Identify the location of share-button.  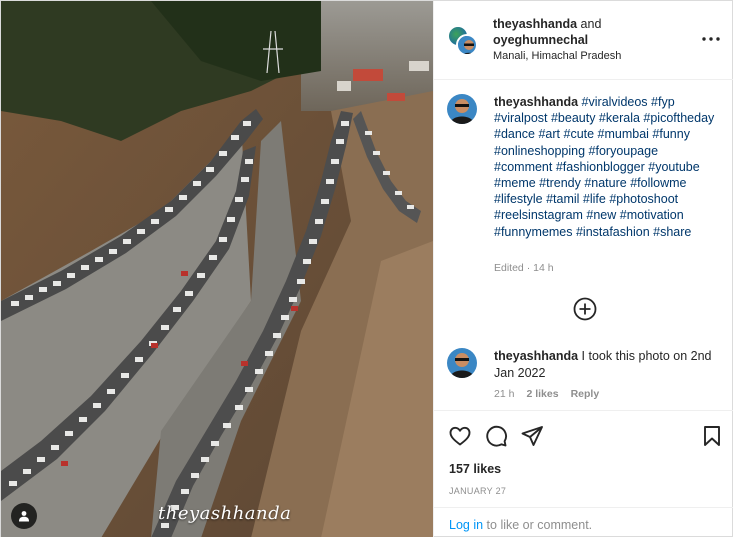
(532, 436).